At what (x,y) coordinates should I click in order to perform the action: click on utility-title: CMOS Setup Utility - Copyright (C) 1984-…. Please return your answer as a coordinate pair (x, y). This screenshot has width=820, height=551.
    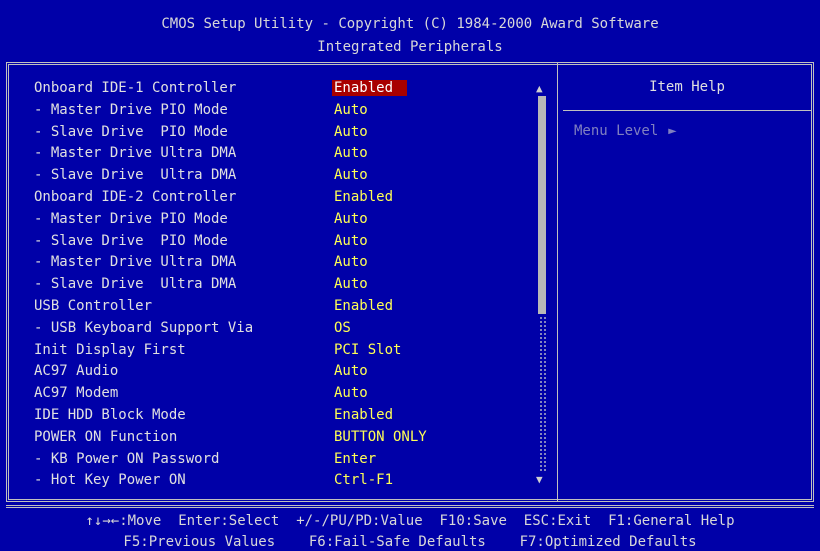
    Looking at the image, I should click on (410, 24).